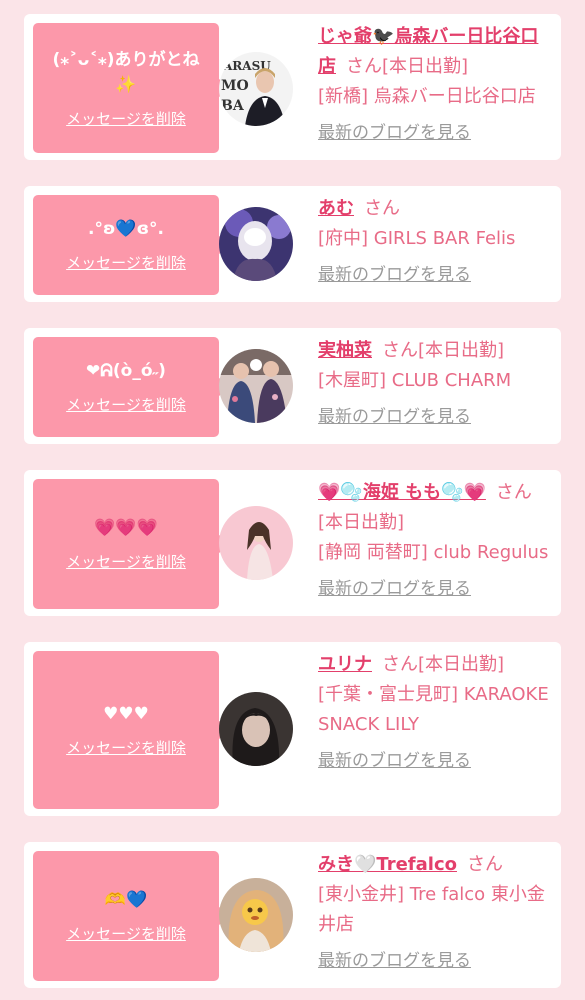 The width and height of the screenshot is (585, 1000). Describe the element at coordinates (336, 208) in the screenshot. I see `cast-name-link: あむ` at that location.